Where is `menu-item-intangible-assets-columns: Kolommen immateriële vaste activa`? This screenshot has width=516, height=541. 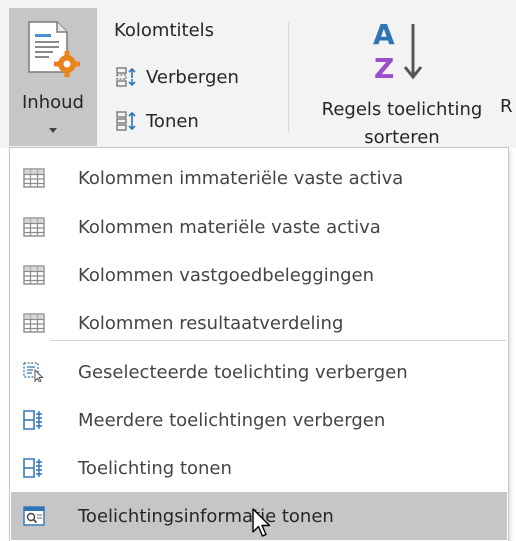 menu-item-intangible-assets-columns: Kolommen immateriële vaste activa is located at coordinates (259, 178).